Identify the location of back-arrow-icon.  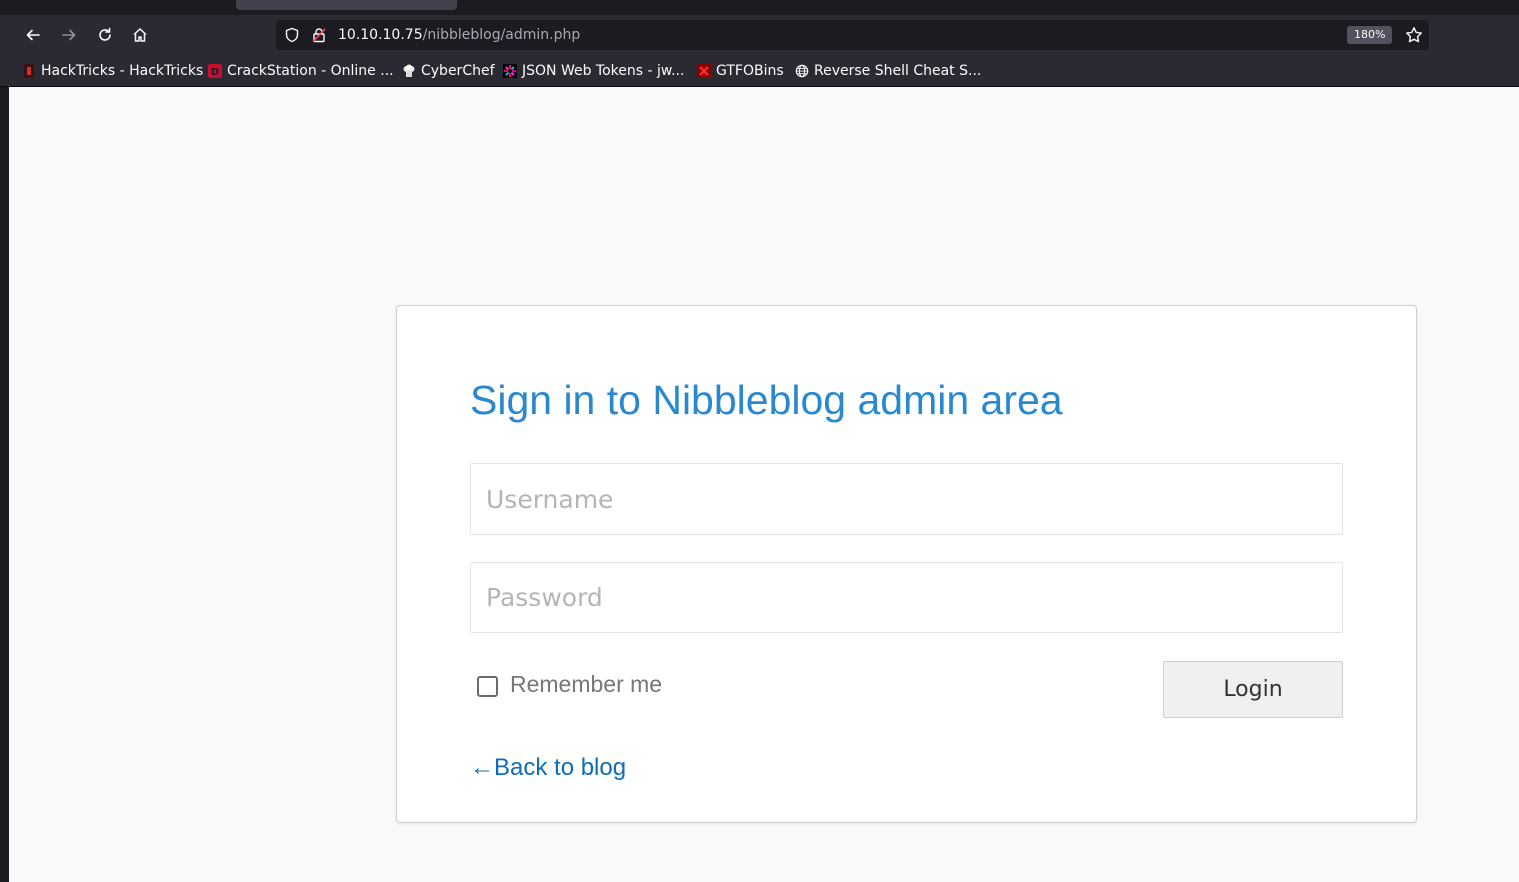
(33, 35).